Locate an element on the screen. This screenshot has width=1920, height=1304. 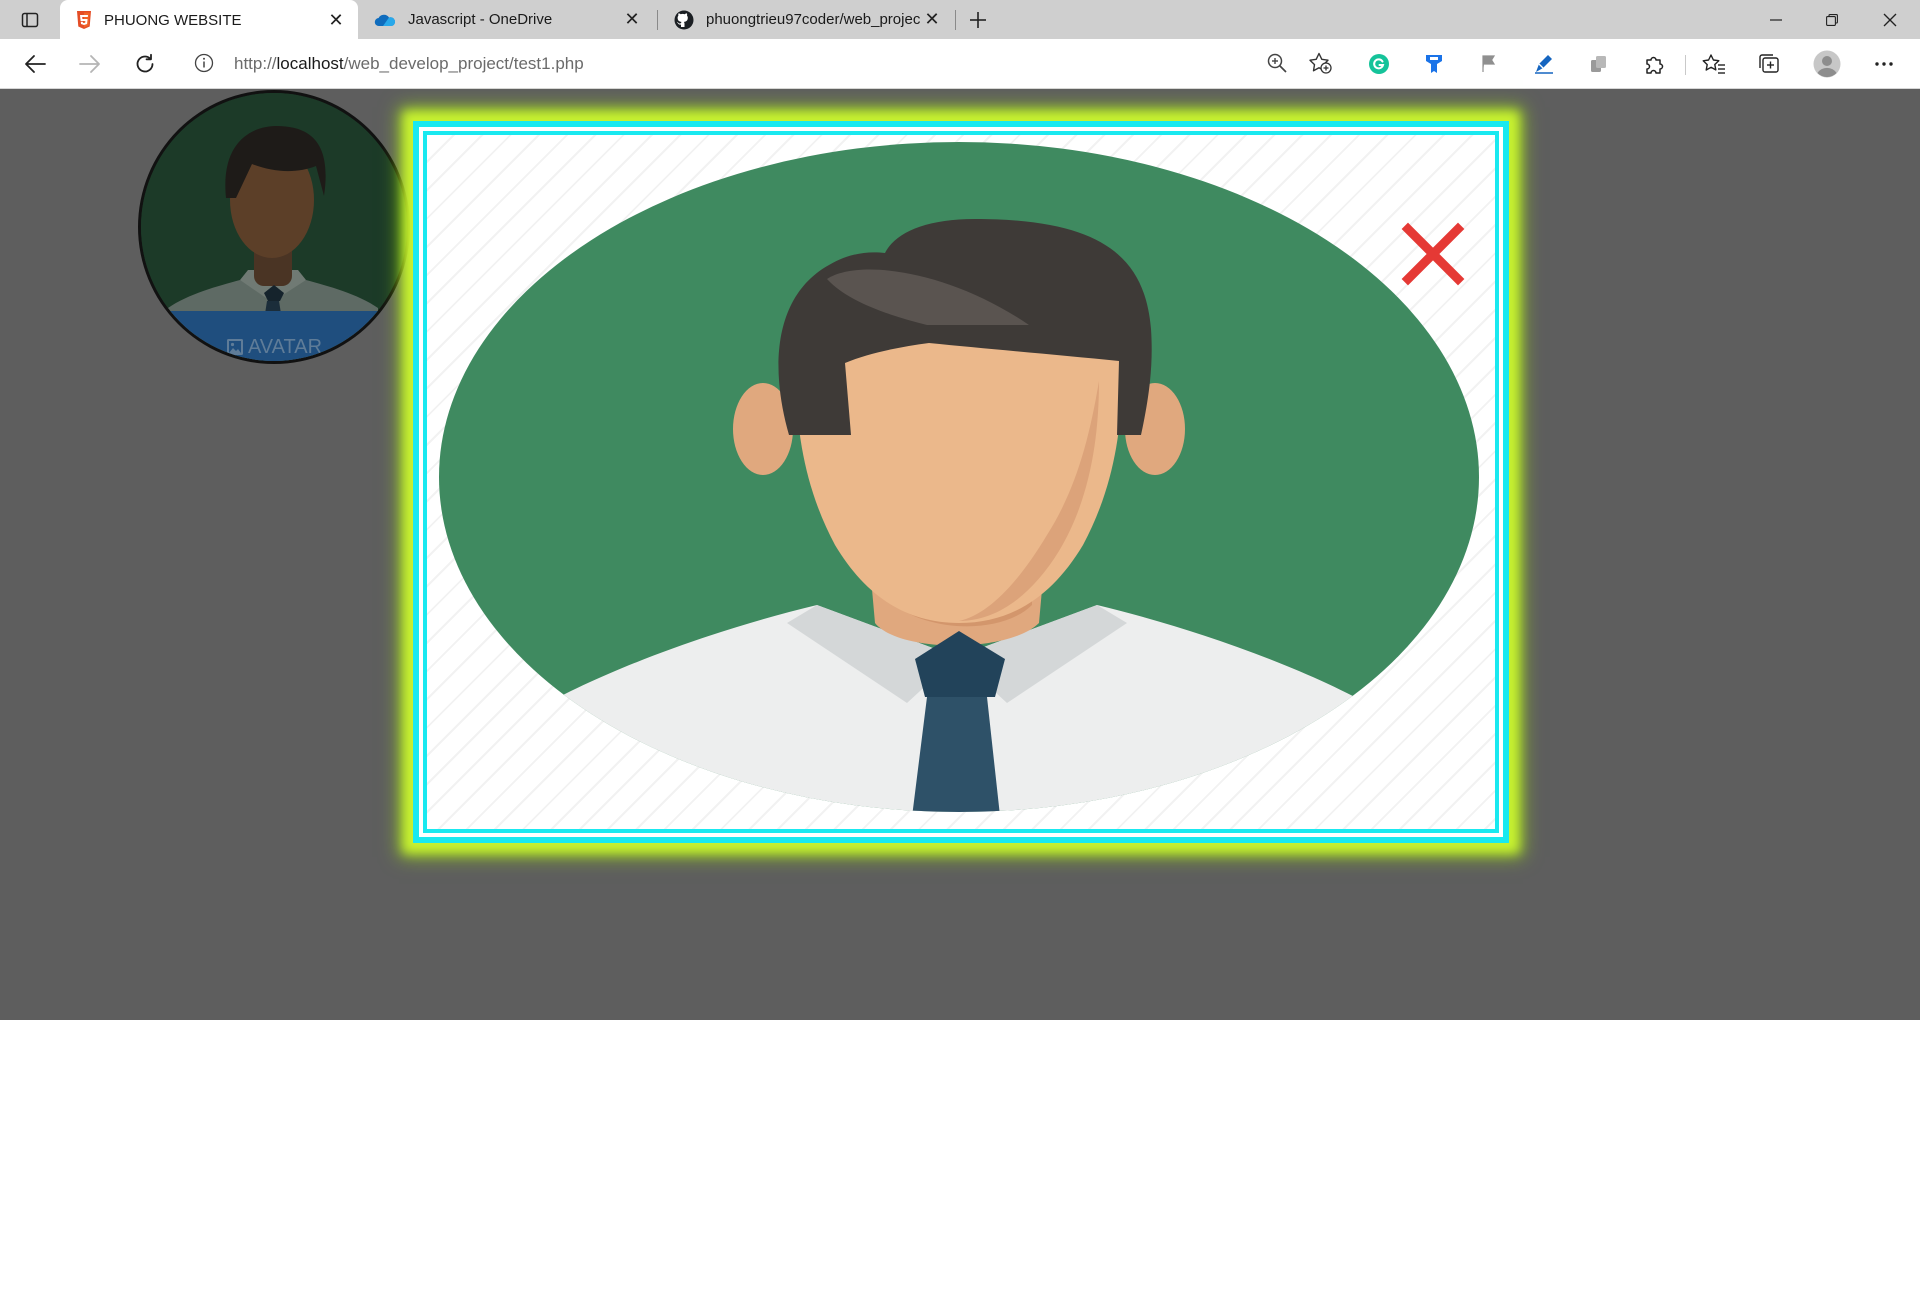
avatar-label: AVATAR is located at coordinates (285, 346).